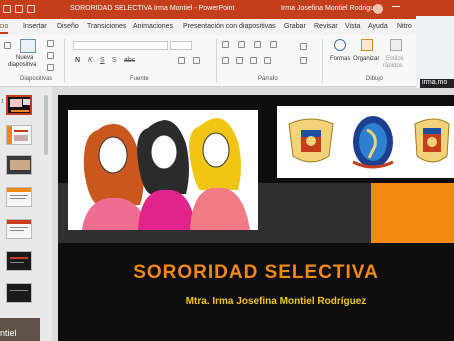 Image resolution: width=454 pixels, height=341 pixels. Describe the element at coordinates (229, 26) in the screenshot. I see `tab-presentacion: Presentación con diapositivas` at that location.